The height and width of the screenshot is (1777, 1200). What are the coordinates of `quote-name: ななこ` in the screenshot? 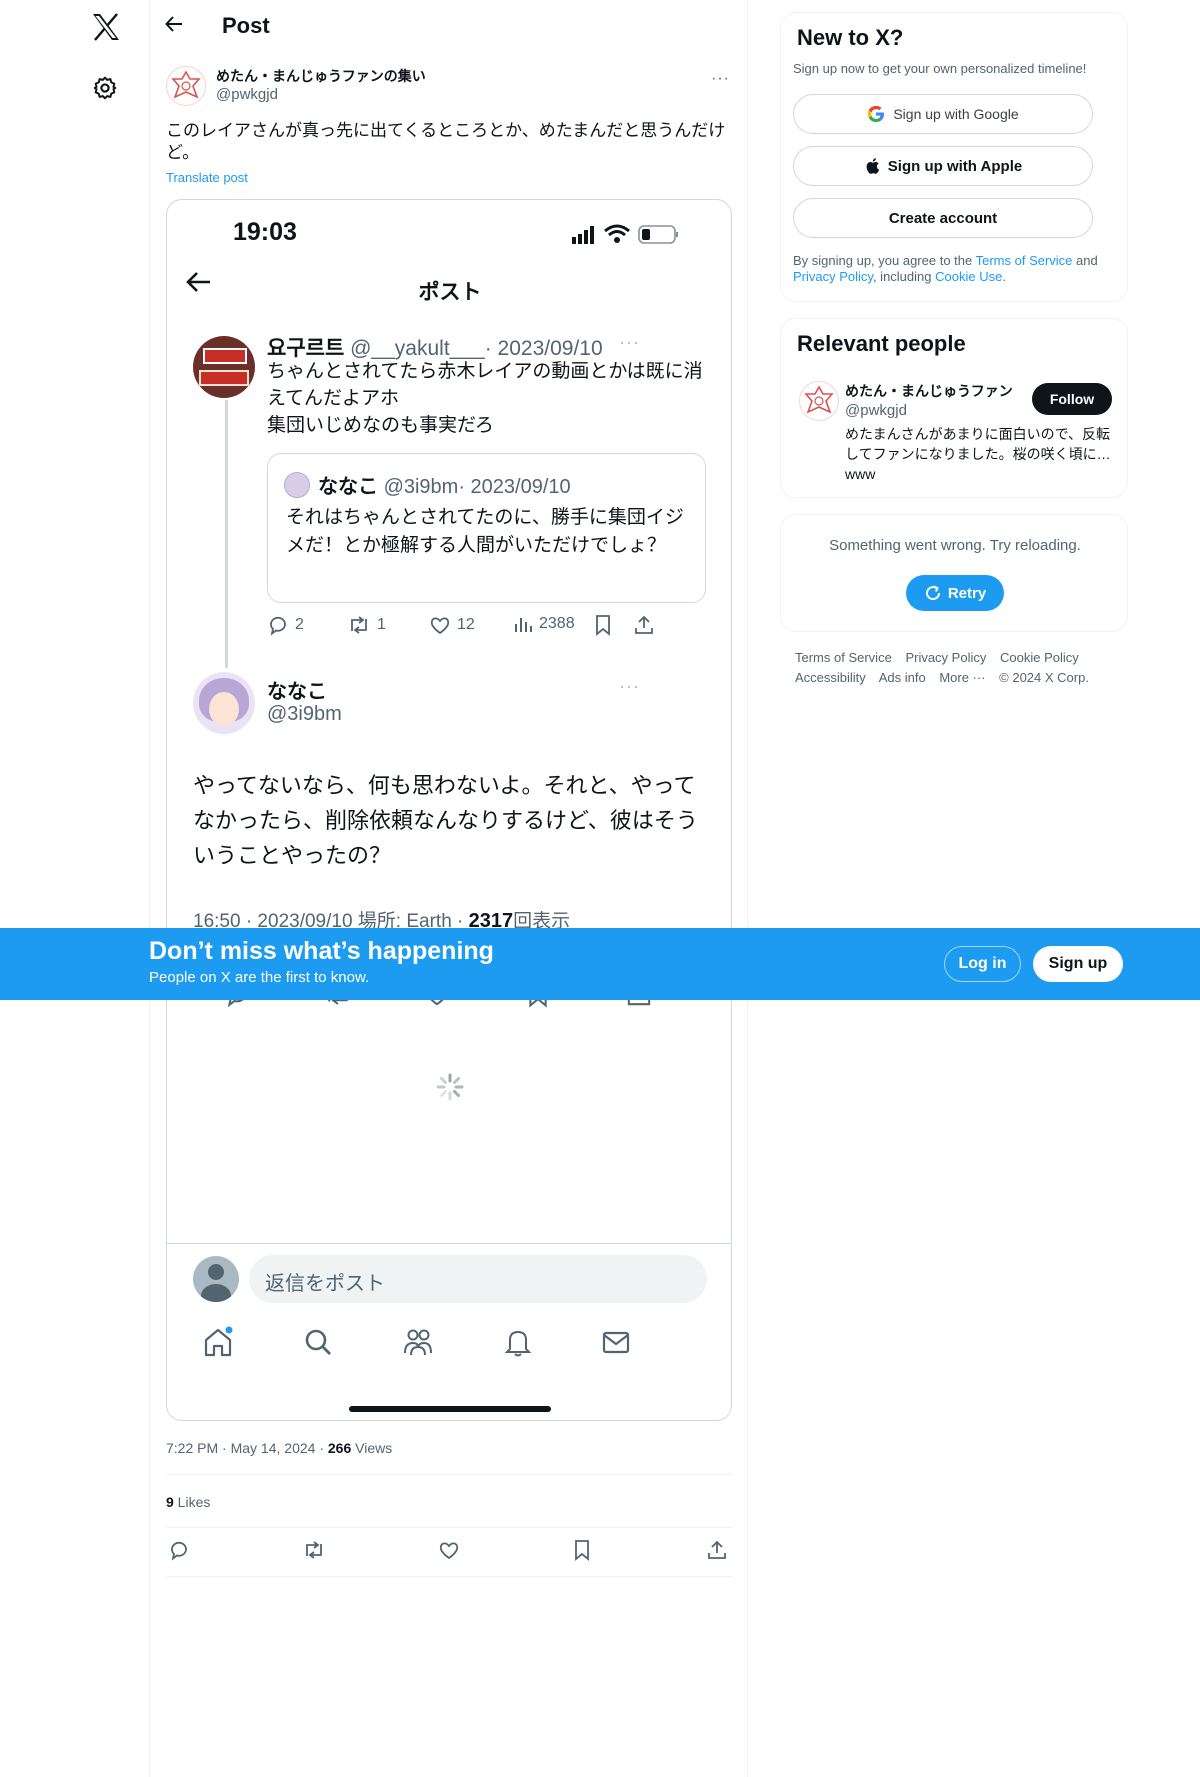 It's located at (348, 487).